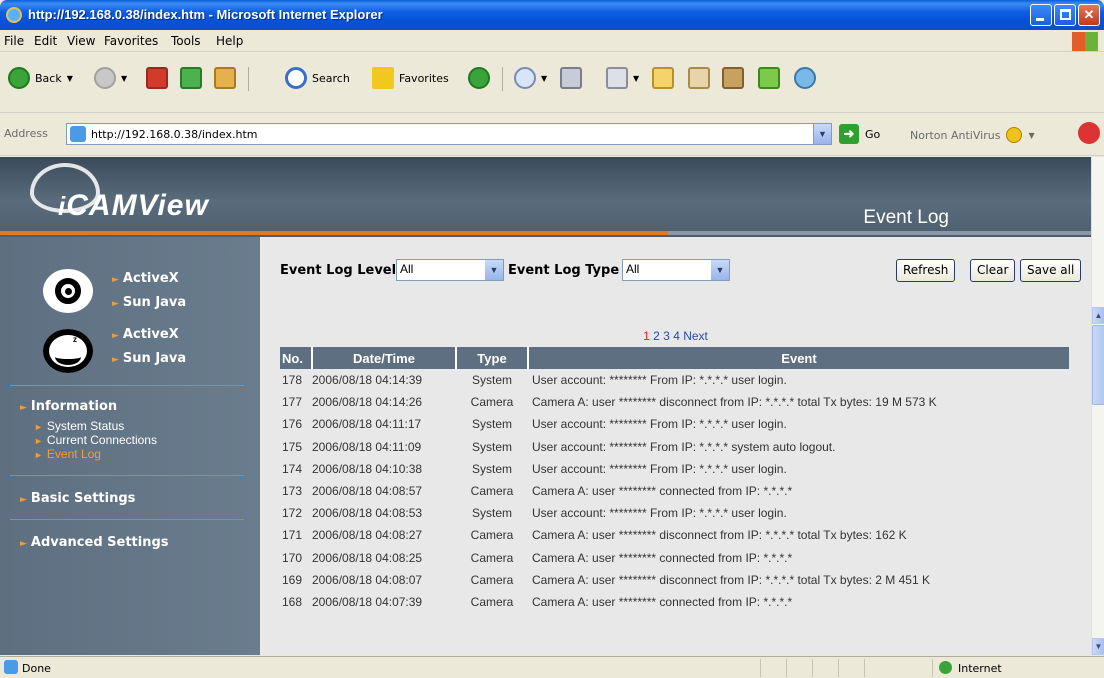 Image resolution: width=1104 pixels, height=678 pixels. Describe the element at coordinates (331, 78) in the screenshot. I see `search-label: Search` at that location.